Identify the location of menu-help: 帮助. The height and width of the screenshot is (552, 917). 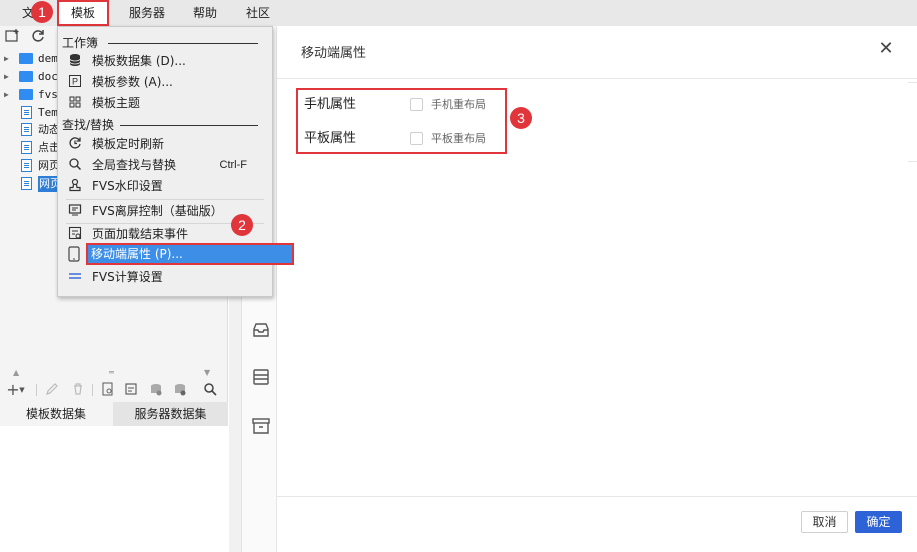
(207, 13).